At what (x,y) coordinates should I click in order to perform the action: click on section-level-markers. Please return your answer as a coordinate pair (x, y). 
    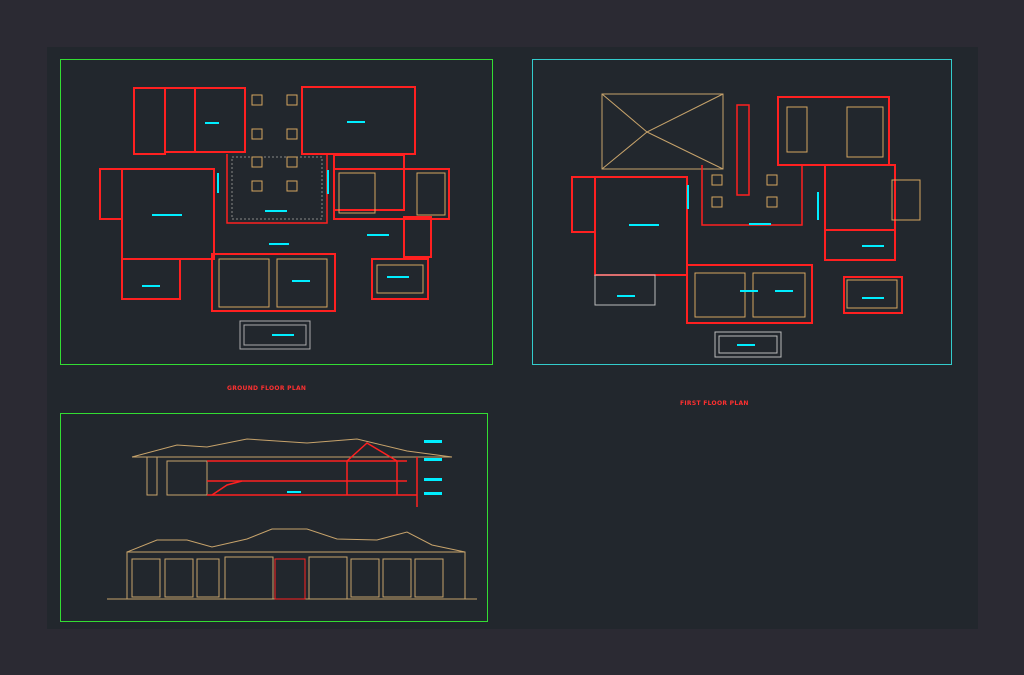
    Looking at the image, I should click on (364, 467).